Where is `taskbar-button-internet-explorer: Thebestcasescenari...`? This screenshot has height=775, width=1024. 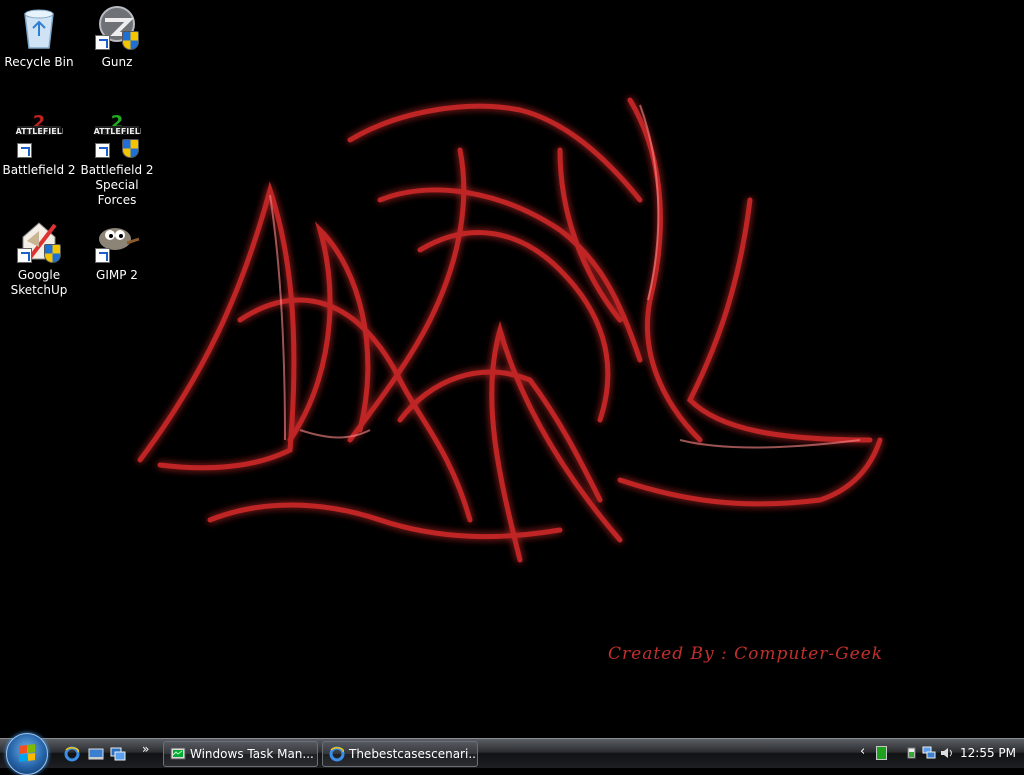
taskbar-button-internet-explorer: Thebestcasescenari... is located at coordinates (400, 754).